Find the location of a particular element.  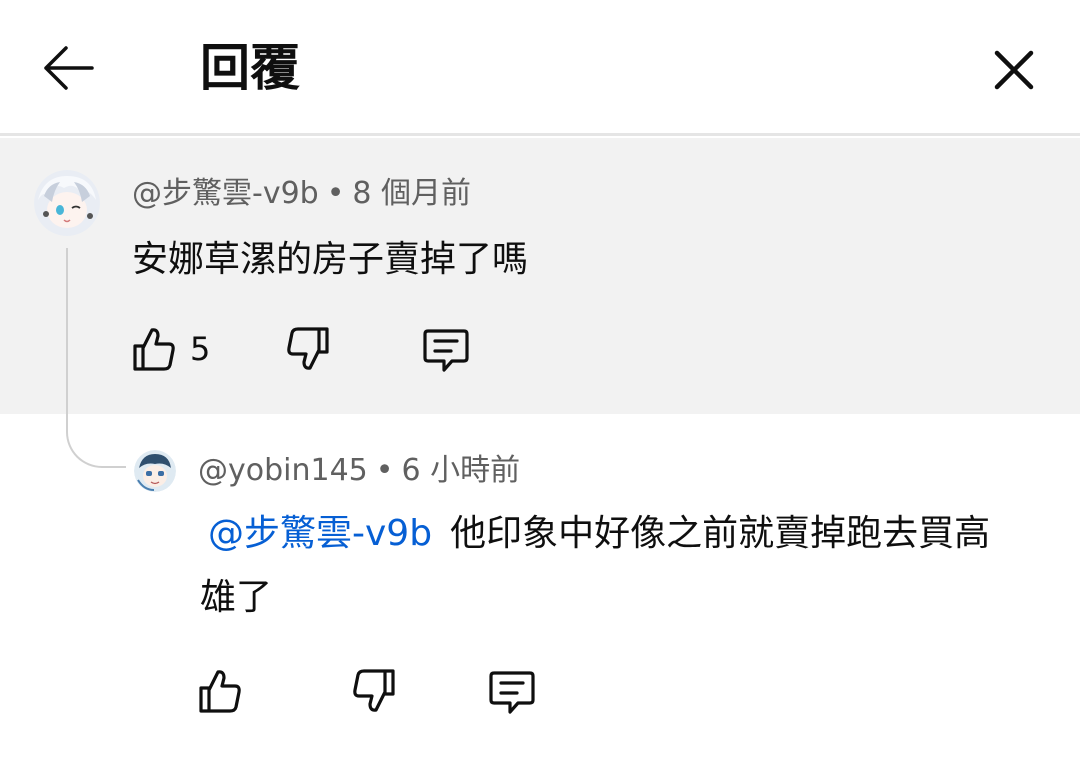

author-name: @步驚雲-v9b is located at coordinates (225, 193).